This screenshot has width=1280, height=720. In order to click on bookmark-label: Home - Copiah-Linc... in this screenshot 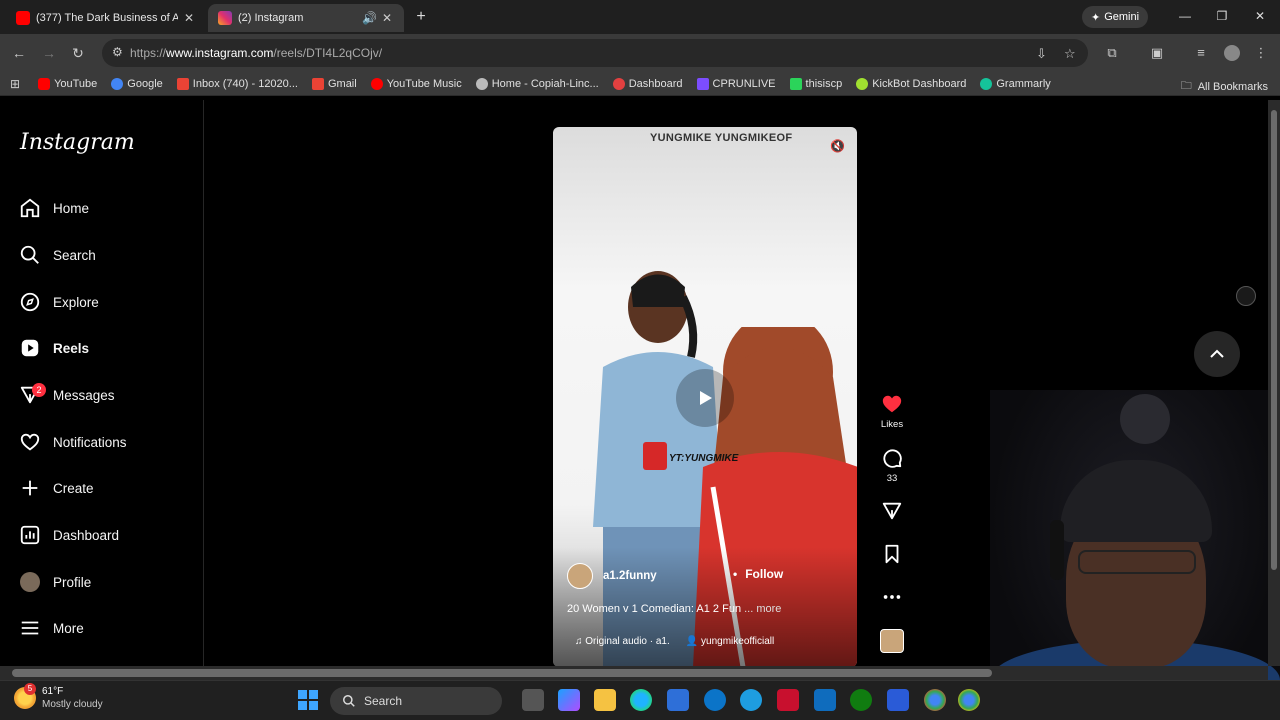, I will do `click(545, 83)`.